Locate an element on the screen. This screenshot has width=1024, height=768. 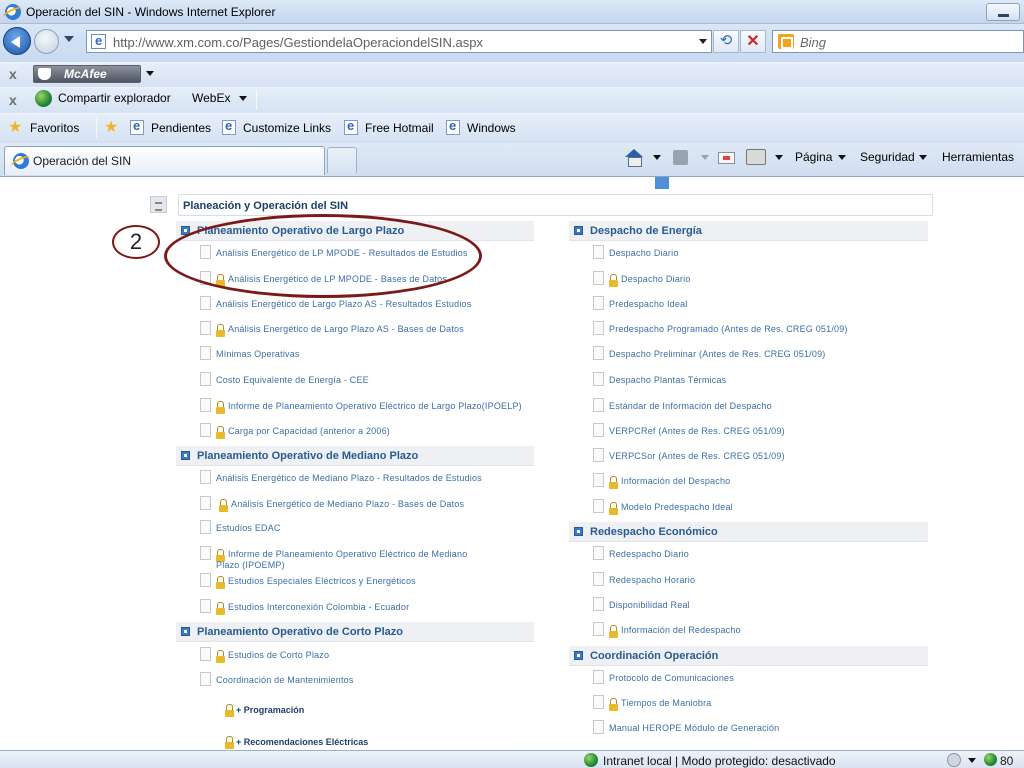
link-text: Plazo (IPOEMP) is located at coordinates (250, 565).